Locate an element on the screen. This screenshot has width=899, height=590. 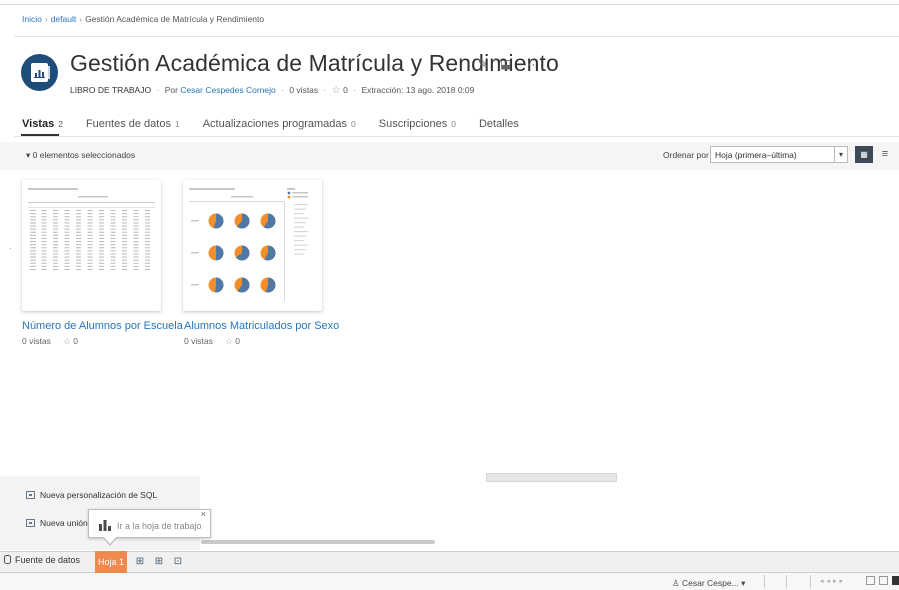
views-count: 0 vistas is located at coordinates (304, 90).